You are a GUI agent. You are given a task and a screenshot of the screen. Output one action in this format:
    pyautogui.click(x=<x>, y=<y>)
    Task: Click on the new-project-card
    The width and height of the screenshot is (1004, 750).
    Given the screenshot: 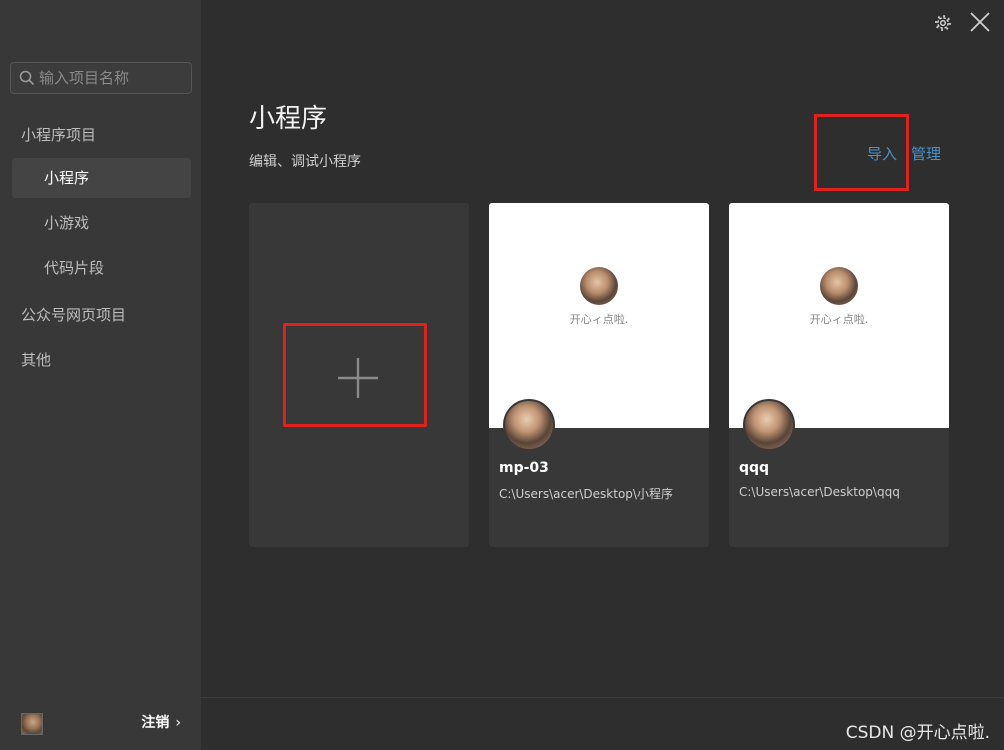 What is the action you would take?
    pyautogui.click(x=359, y=375)
    